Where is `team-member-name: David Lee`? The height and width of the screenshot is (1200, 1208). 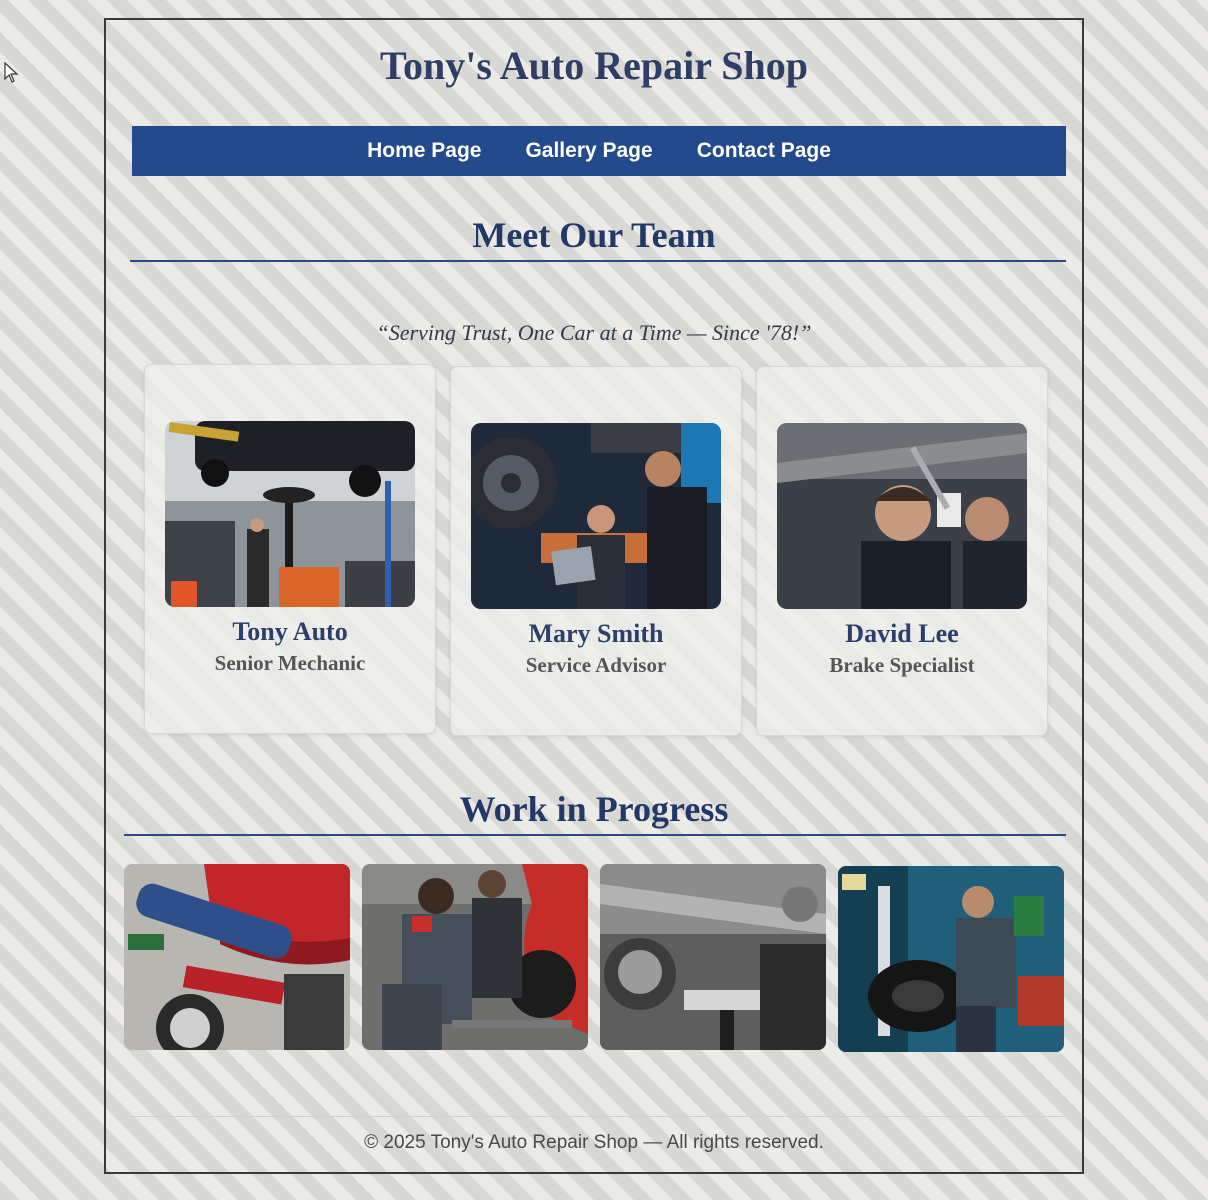
team-member-name: David Lee is located at coordinates (902, 633).